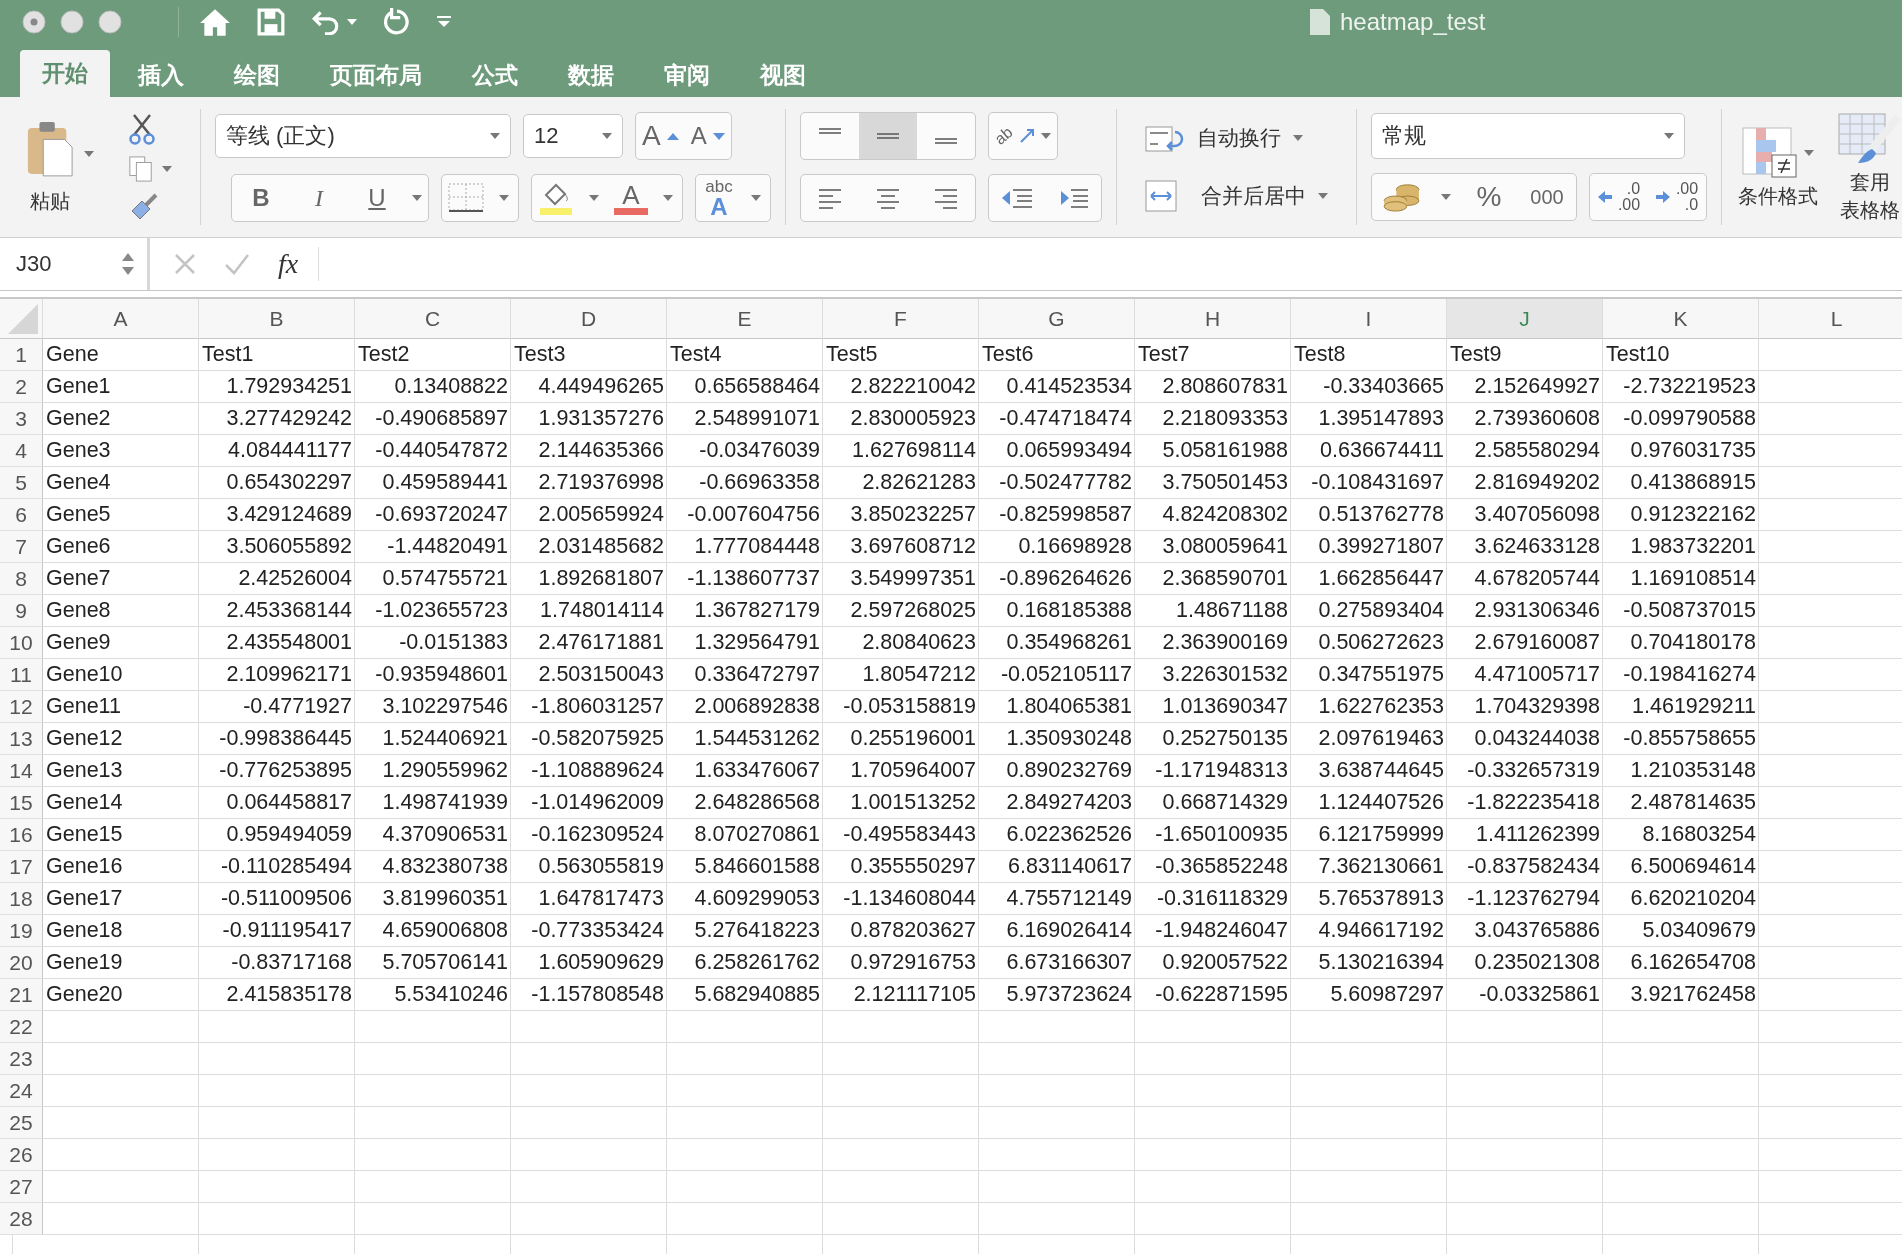 The width and height of the screenshot is (1902, 1254). I want to click on percent-button: %, so click(1489, 197).